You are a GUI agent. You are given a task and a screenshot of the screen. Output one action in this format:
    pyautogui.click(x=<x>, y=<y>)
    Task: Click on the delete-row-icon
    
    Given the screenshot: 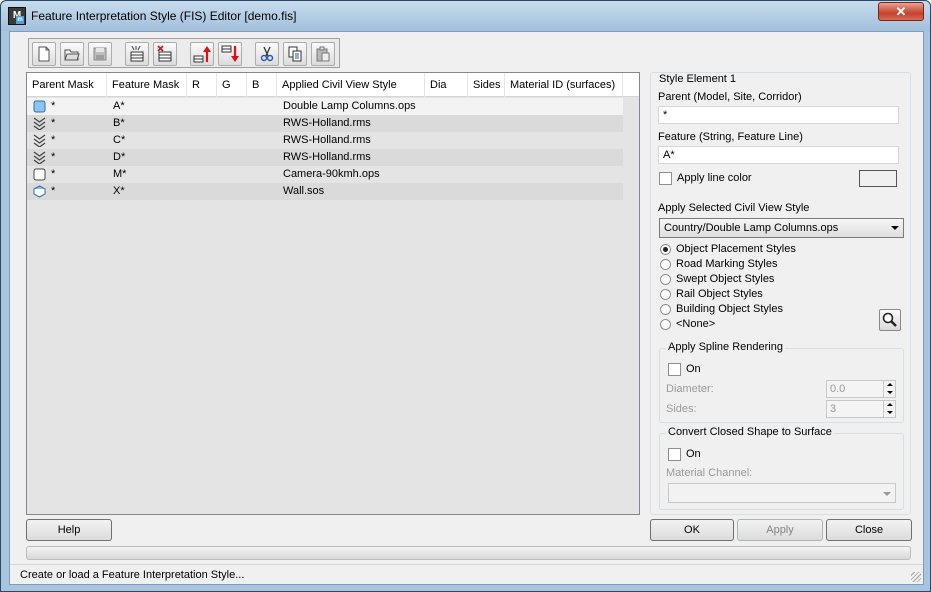 What is the action you would take?
    pyautogui.click(x=164, y=53)
    